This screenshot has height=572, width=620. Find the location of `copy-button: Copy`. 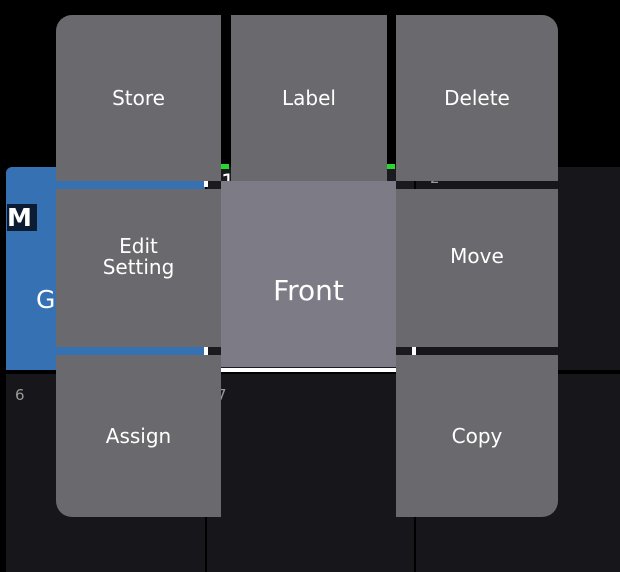

copy-button: Copy is located at coordinates (477, 436).